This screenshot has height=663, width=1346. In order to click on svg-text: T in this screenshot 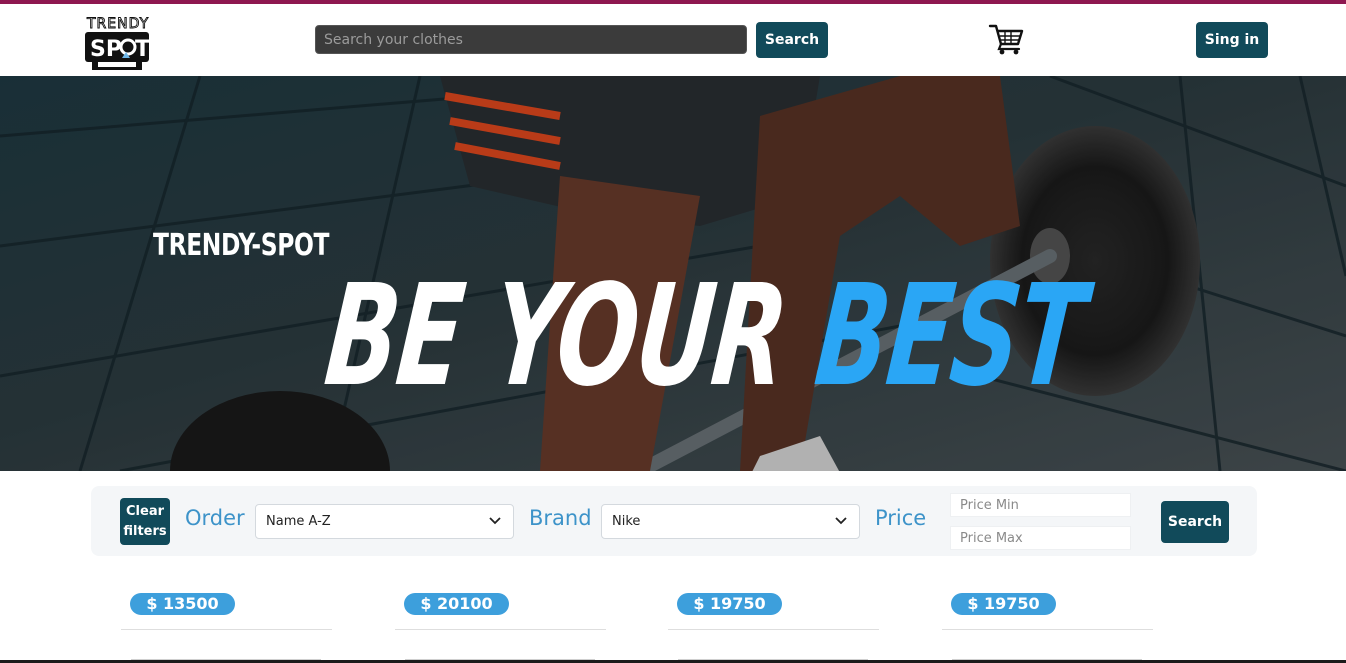, I will do `click(142, 49)`.